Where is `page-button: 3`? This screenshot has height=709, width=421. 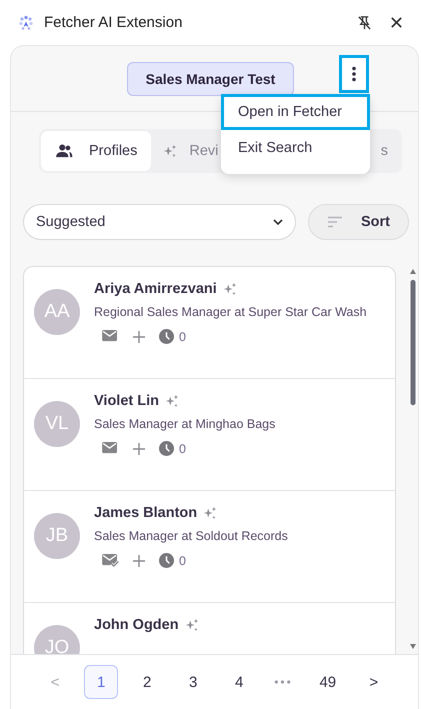 page-button: 3 is located at coordinates (193, 682).